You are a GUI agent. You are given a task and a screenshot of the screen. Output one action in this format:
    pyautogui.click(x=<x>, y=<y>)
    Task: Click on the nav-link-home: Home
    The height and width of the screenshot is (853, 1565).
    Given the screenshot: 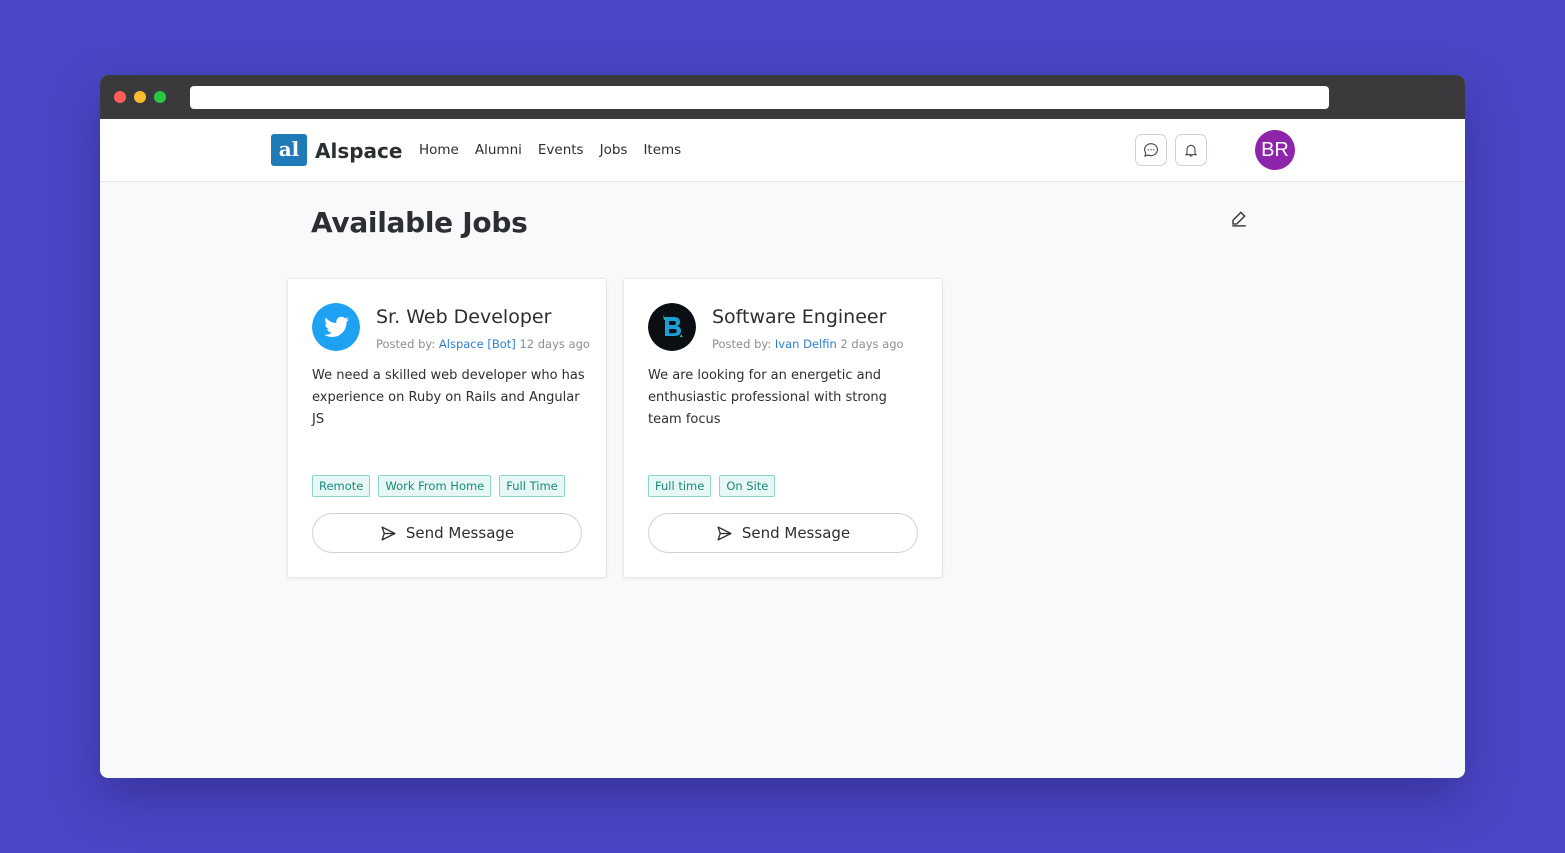 What is the action you would take?
    pyautogui.click(x=439, y=150)
    